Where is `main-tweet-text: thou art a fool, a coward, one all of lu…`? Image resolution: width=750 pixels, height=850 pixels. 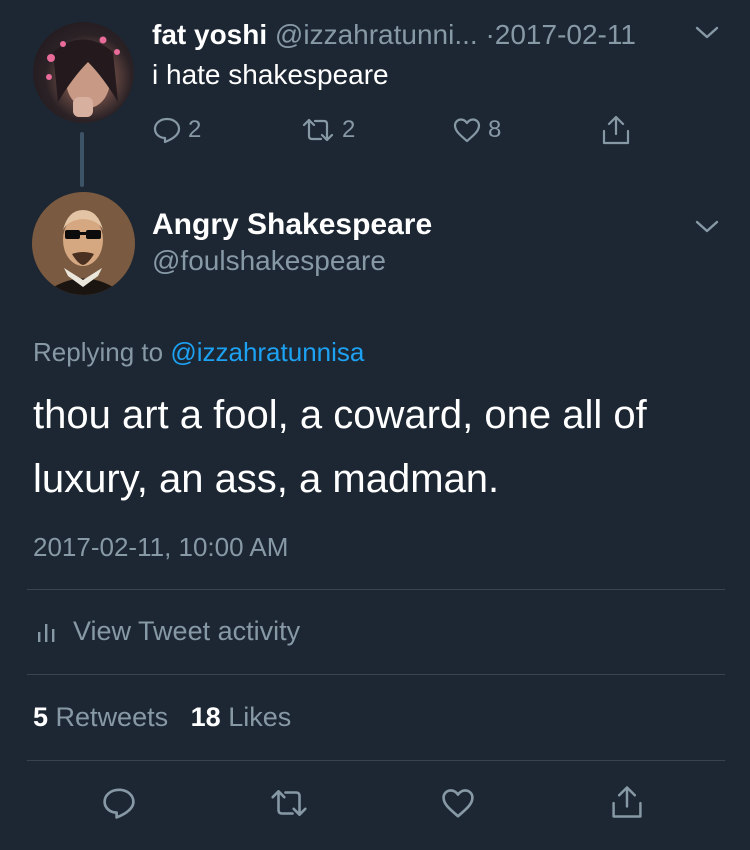 main-tweet-text: thou art a fool, a coward, one all of lu… is located at coordinates (340, 447).